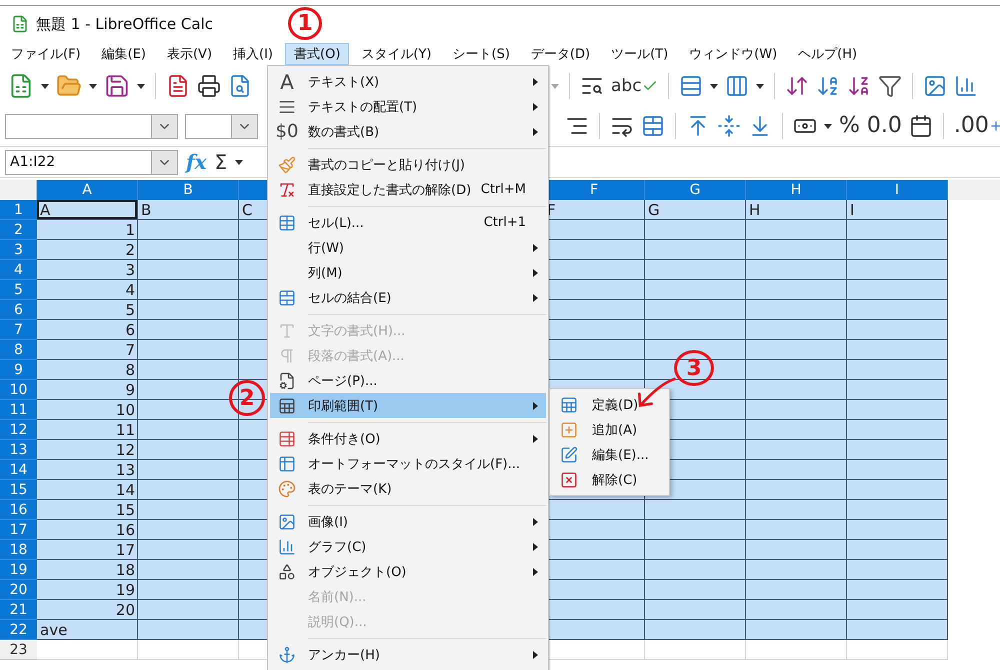 The width and height of the screenshot is (1000, 670). What do you see at coordinates (18, 650) in the screenshot?
I see `row-header: 23` at bounding box center [18, 650].